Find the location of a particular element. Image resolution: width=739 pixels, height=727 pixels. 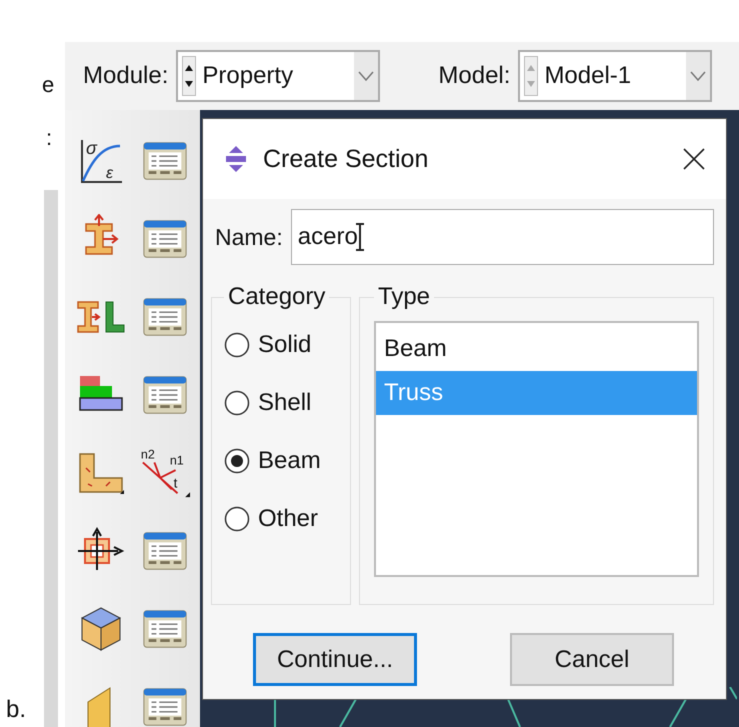

radio-option: Other is located at coordinates (281, 519).